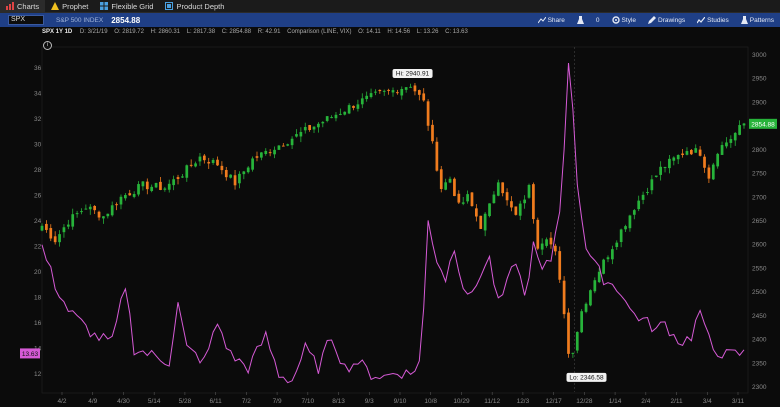  What do you see at coordinates (307, 401) in the screenshot?
I see `x-axis-tick-label: 7/10` at bounding box center [307, 401].